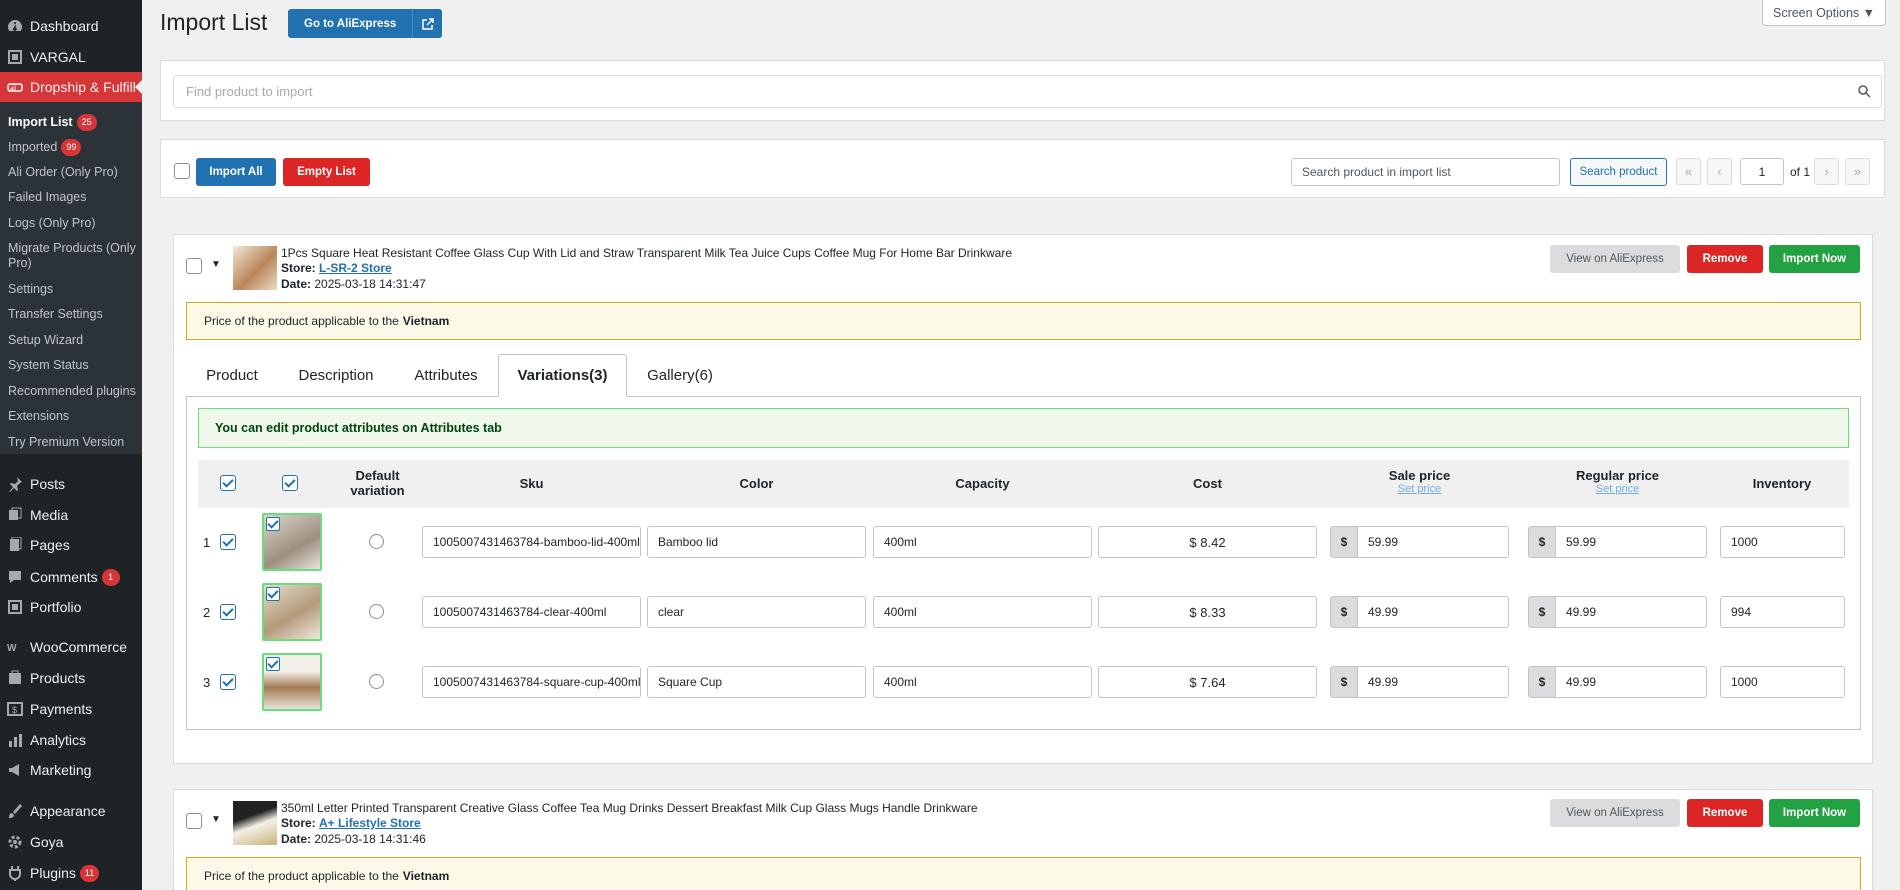  I want to click on tab-attributes: Attributes, so click(446, 375).